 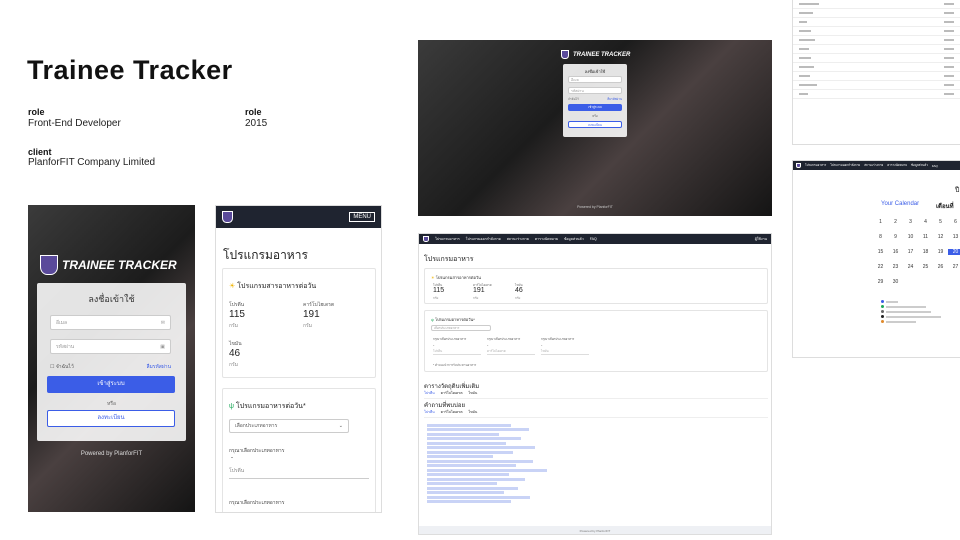 What do you see at coordinates (925, 222) in the screenshot?
I see `calendar-day: 4` at bounding box center [925, 222].